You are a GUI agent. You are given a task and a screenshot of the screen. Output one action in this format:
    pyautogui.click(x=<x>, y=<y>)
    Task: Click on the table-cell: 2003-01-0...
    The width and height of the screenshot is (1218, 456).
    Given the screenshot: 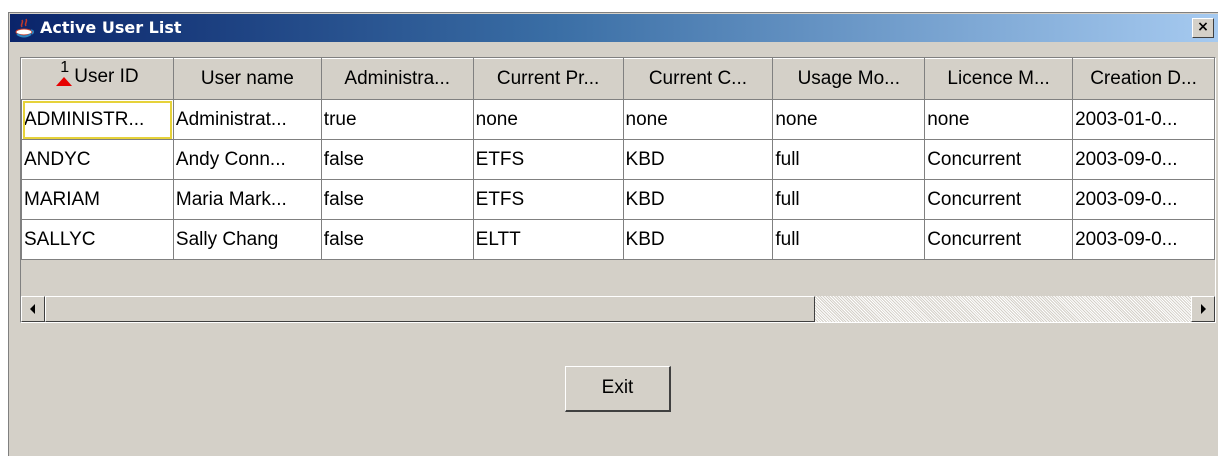 What is the action you would take?
    pyautogui.click(x=1143, y=119)
    